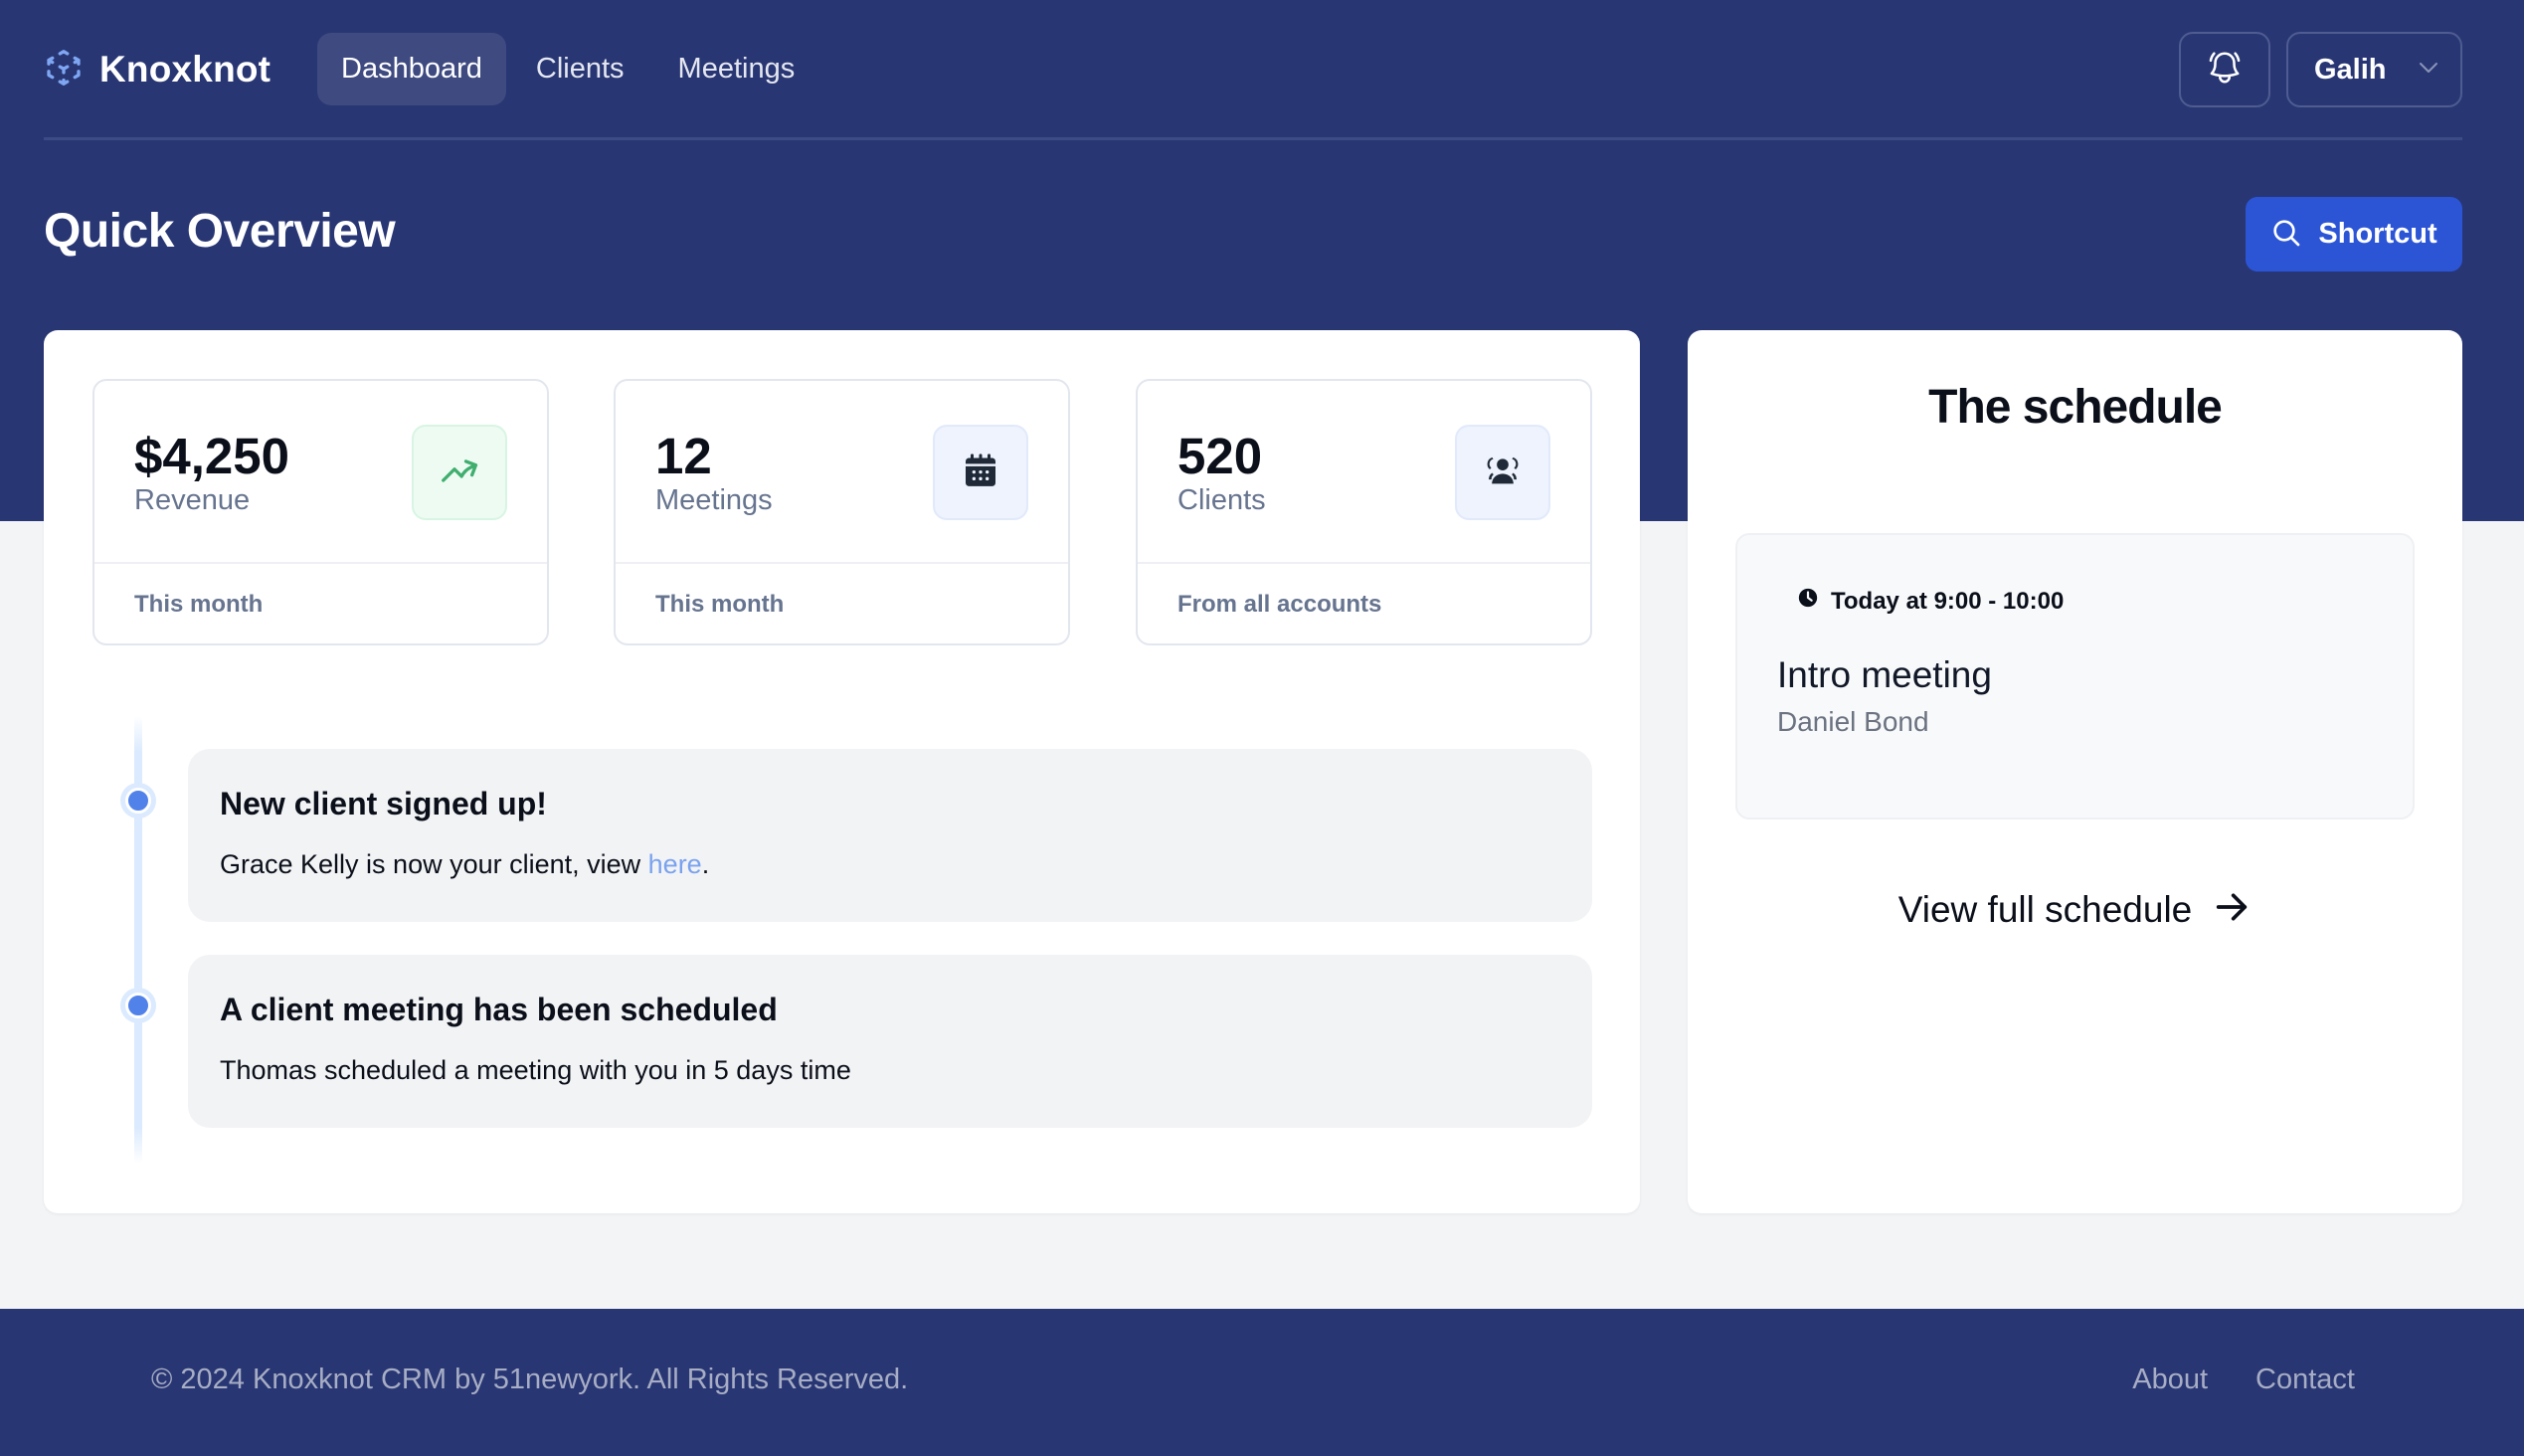 This screenshot has width=2524, height=1456. I want to click on users-icon, so click(1503, 473).